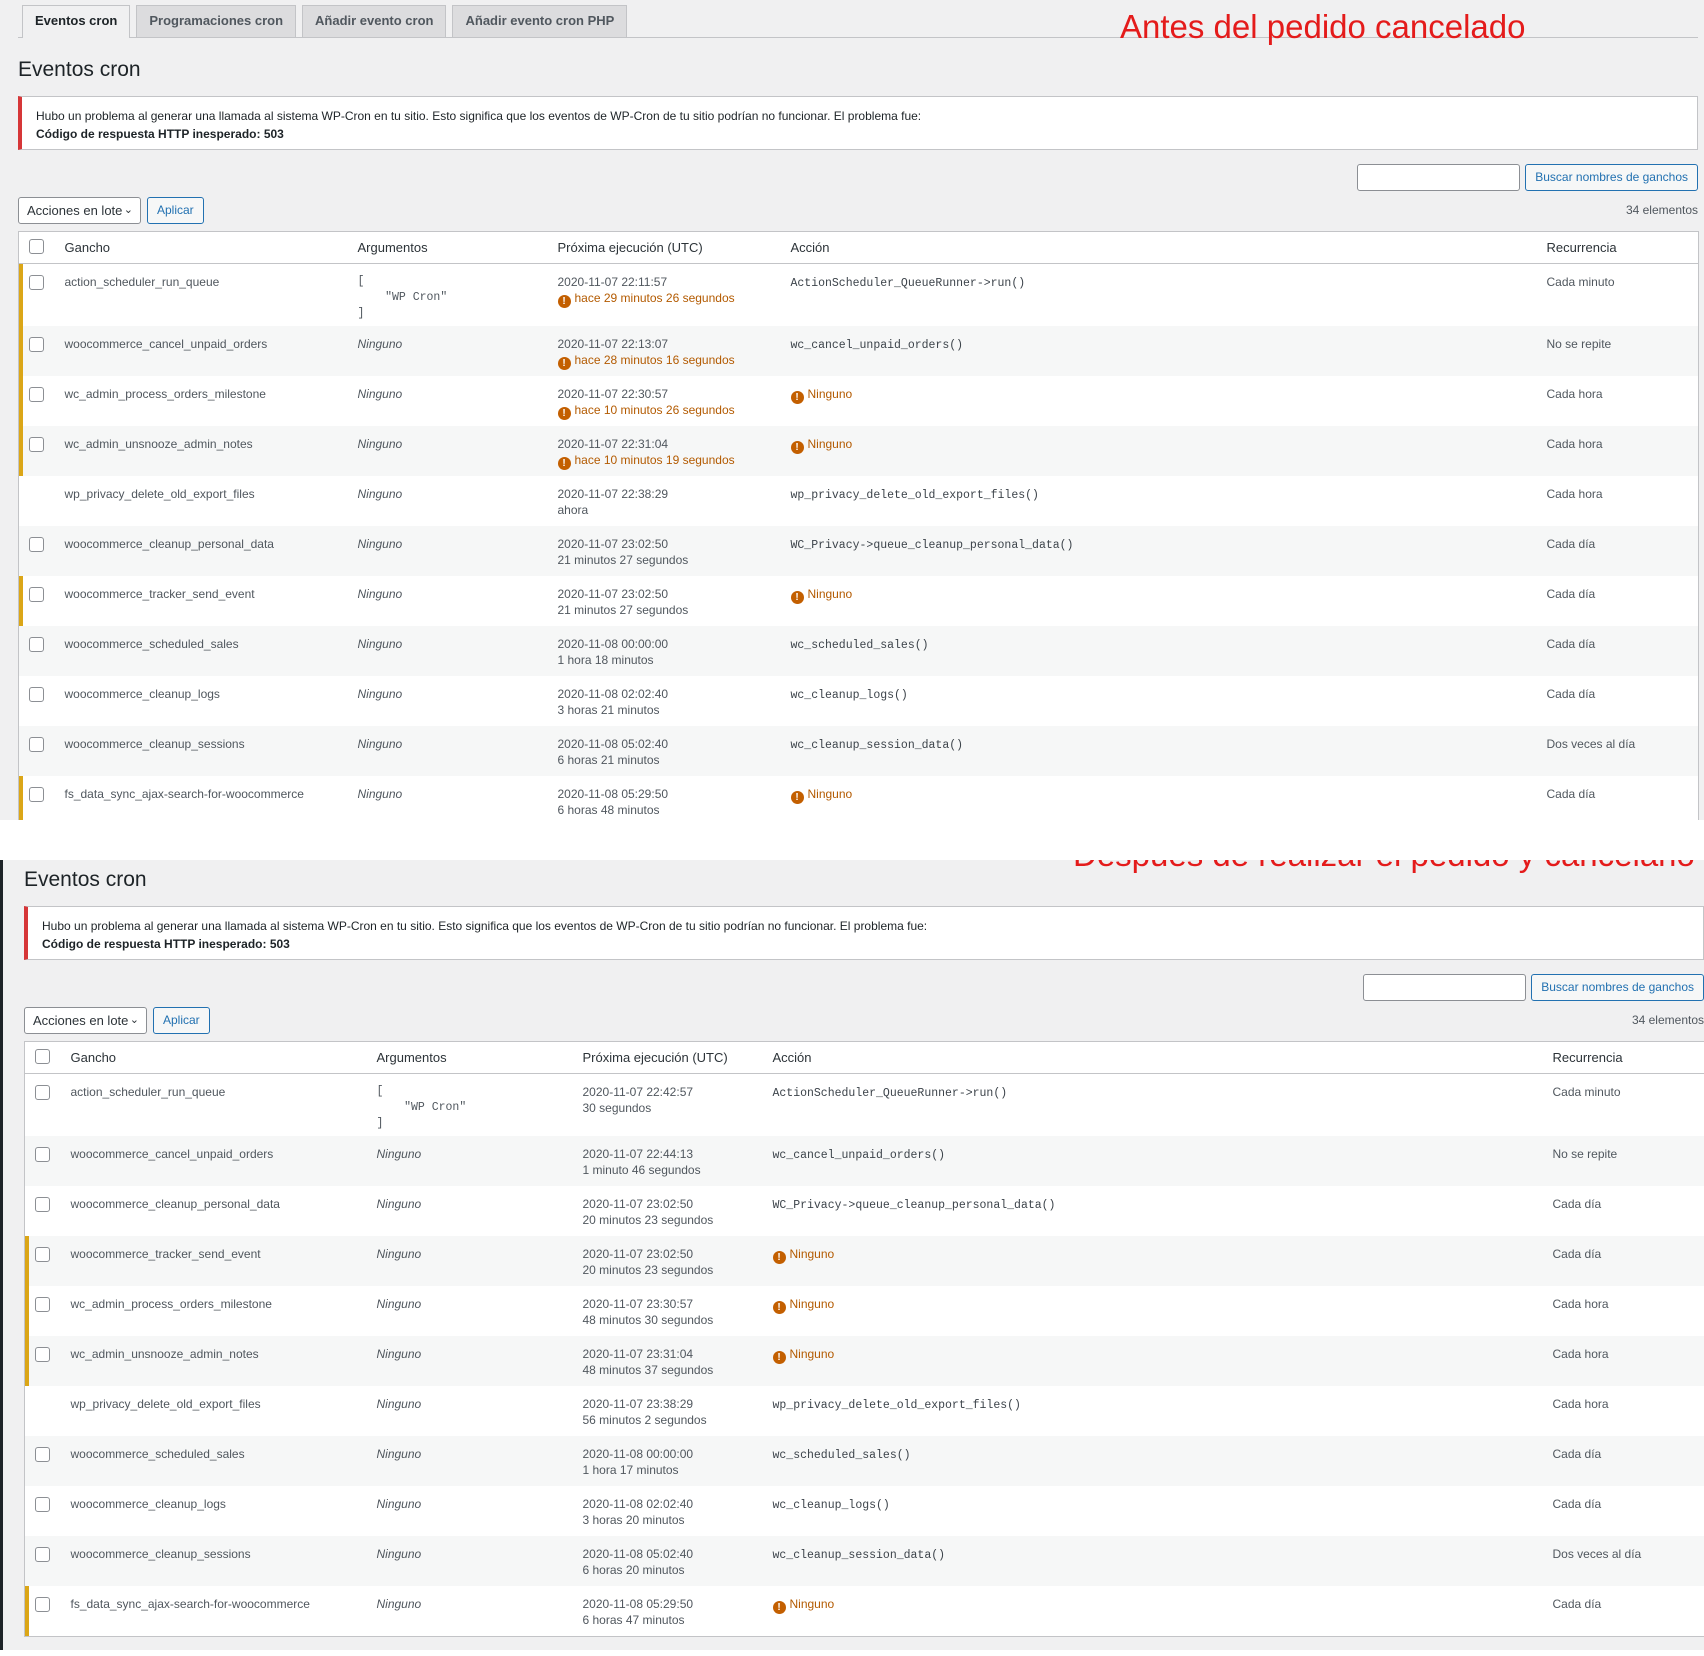 This screenshot has width=1704, height=1656. Describe the element at coordinates (1580, 1304) in the screenshot. I see `recurrence-cell: Cada hora` at that location.